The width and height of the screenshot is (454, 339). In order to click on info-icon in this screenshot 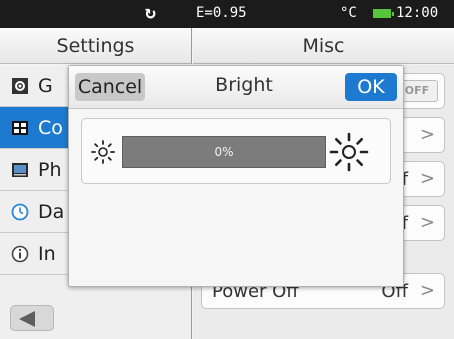, I will do `click(20, 254)`.